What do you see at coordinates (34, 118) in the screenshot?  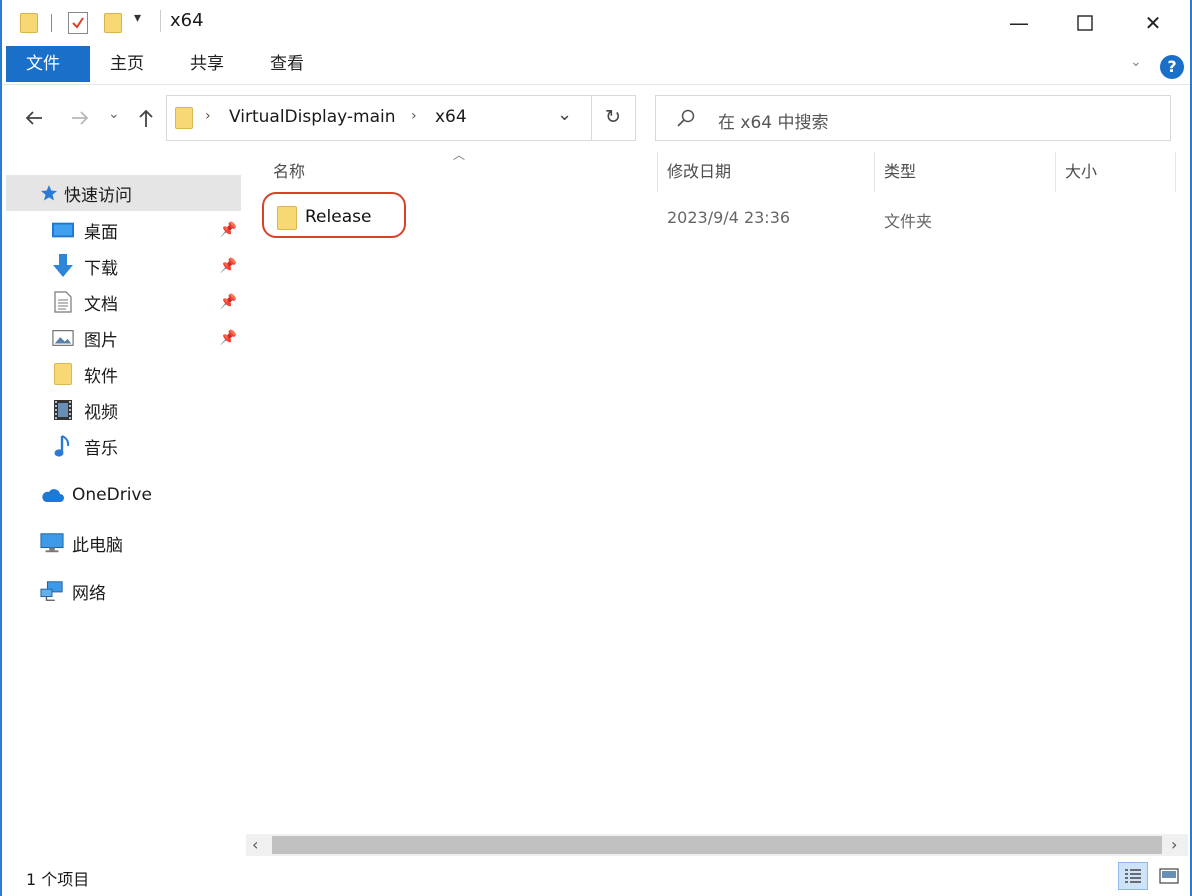 I see `back-button` at bounding box center [34, 118].